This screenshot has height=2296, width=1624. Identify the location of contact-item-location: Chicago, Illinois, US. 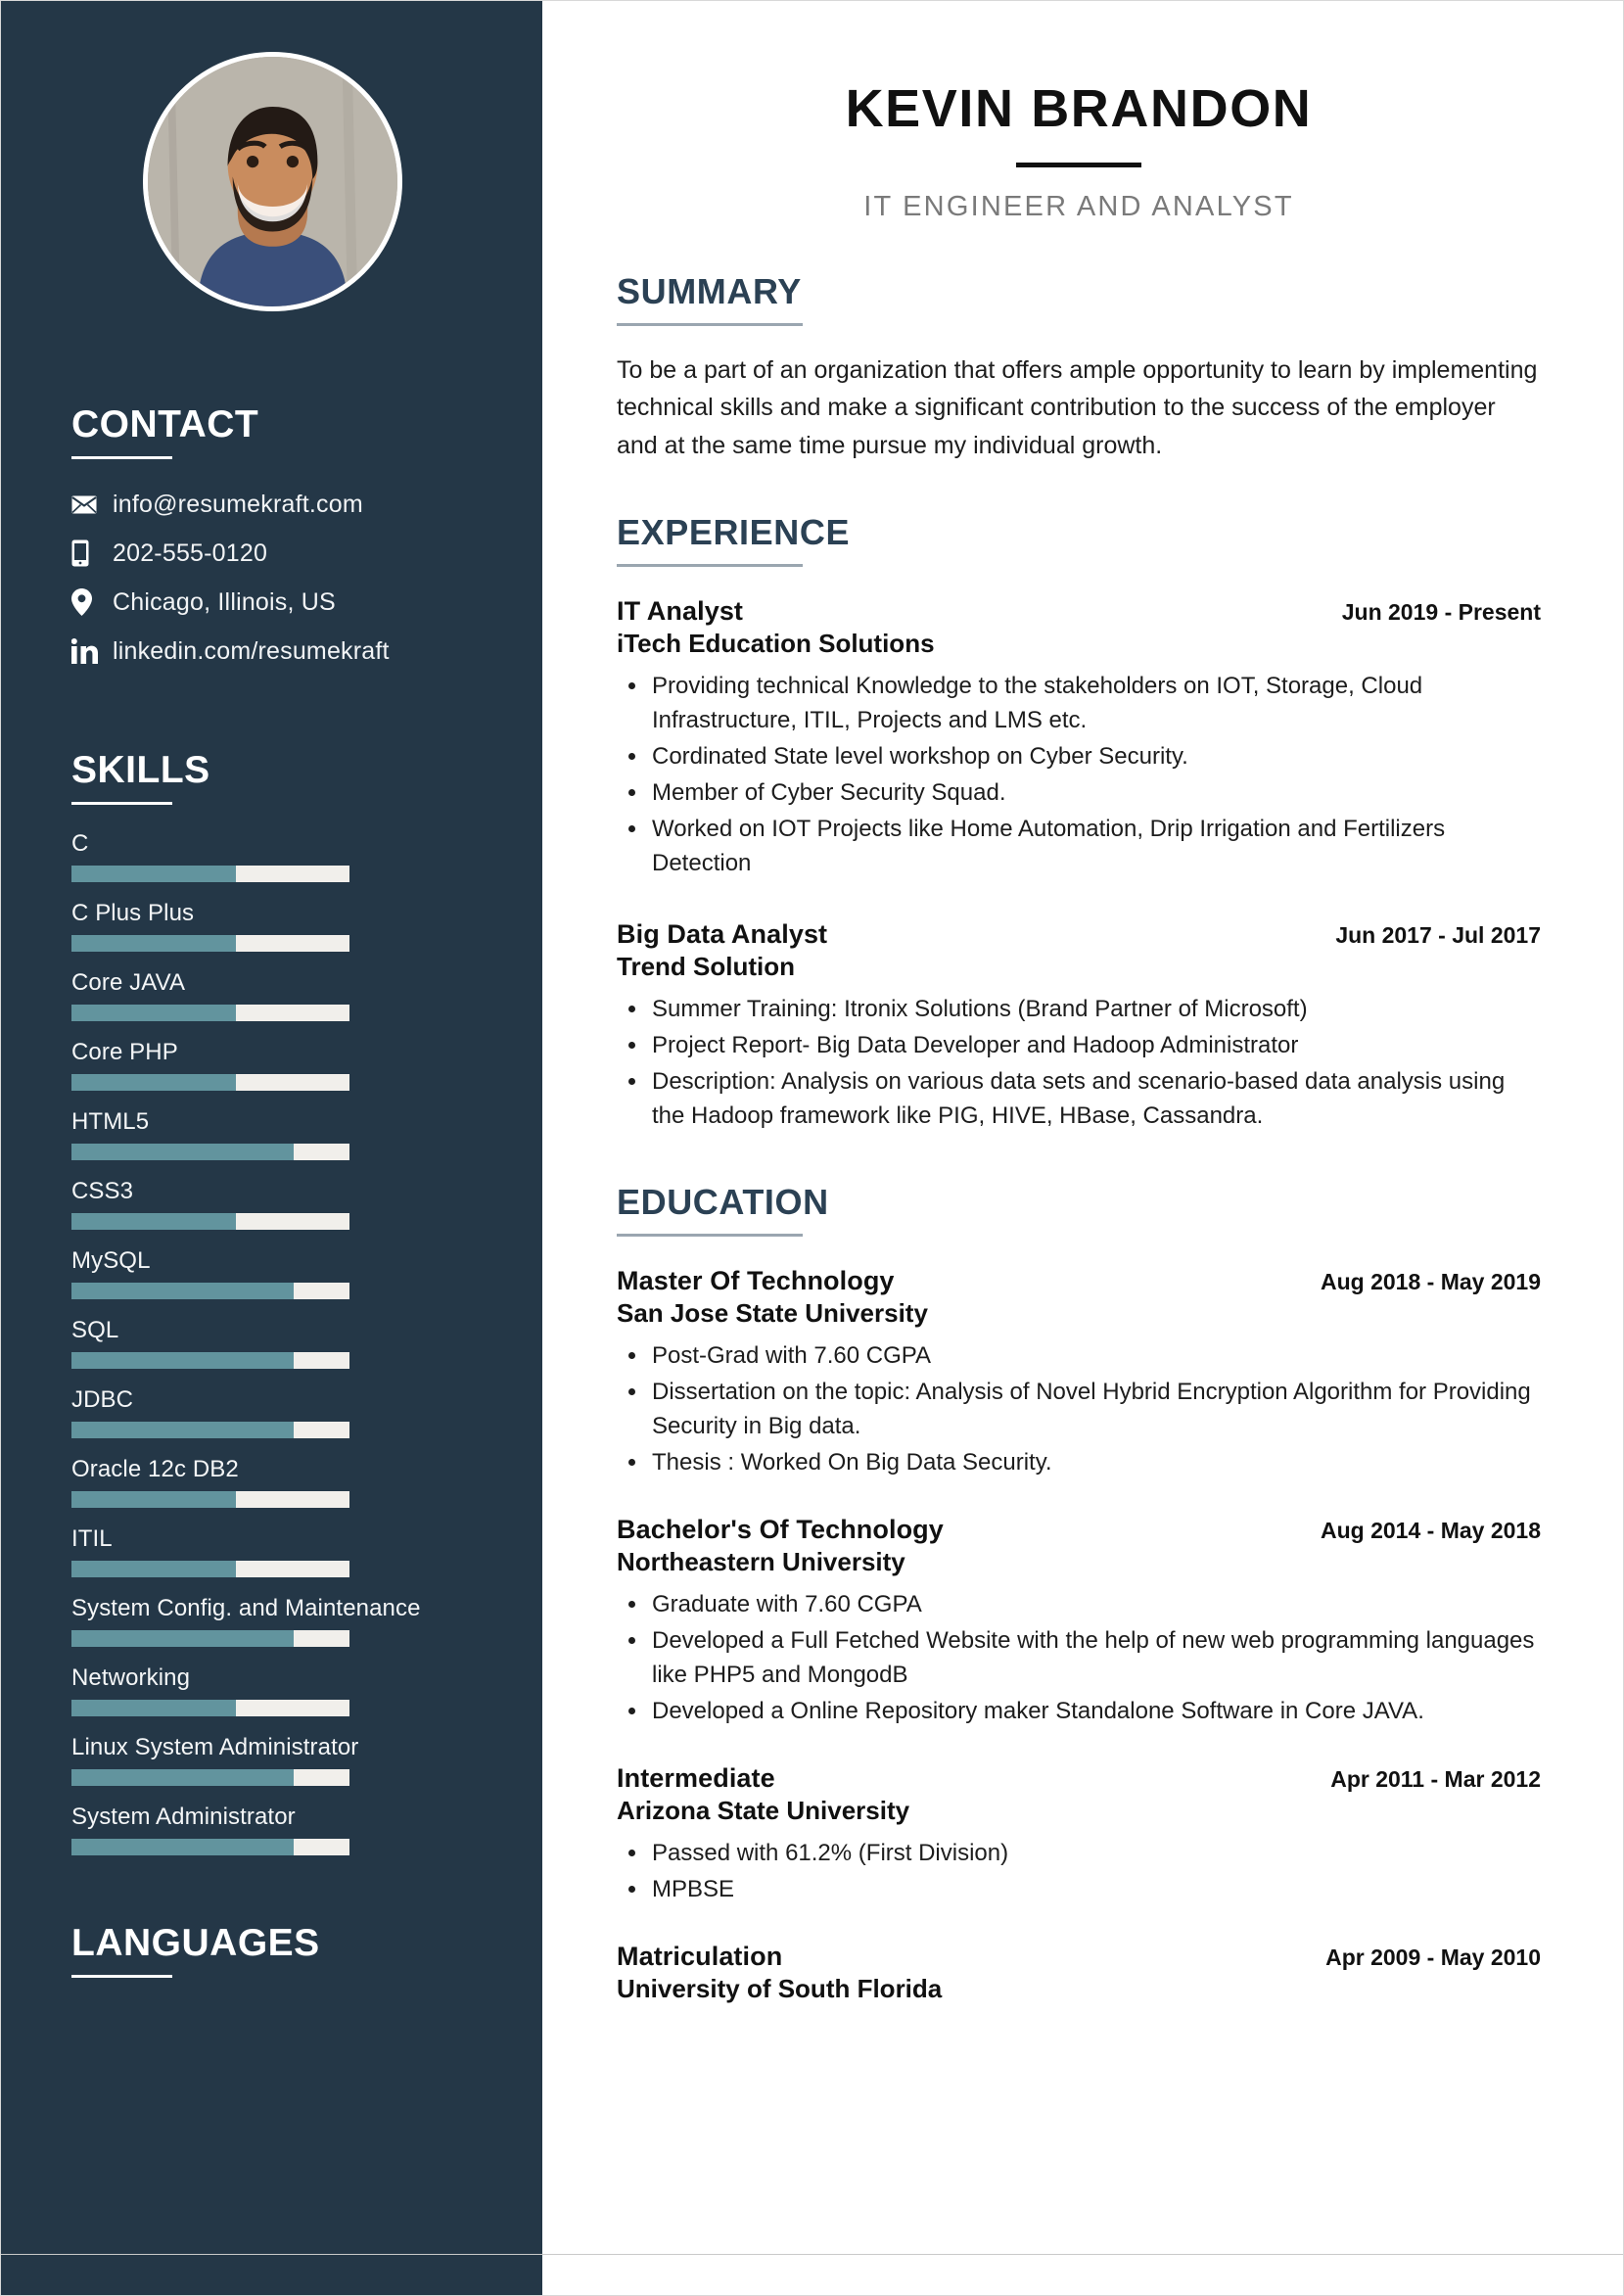
(272, 602).